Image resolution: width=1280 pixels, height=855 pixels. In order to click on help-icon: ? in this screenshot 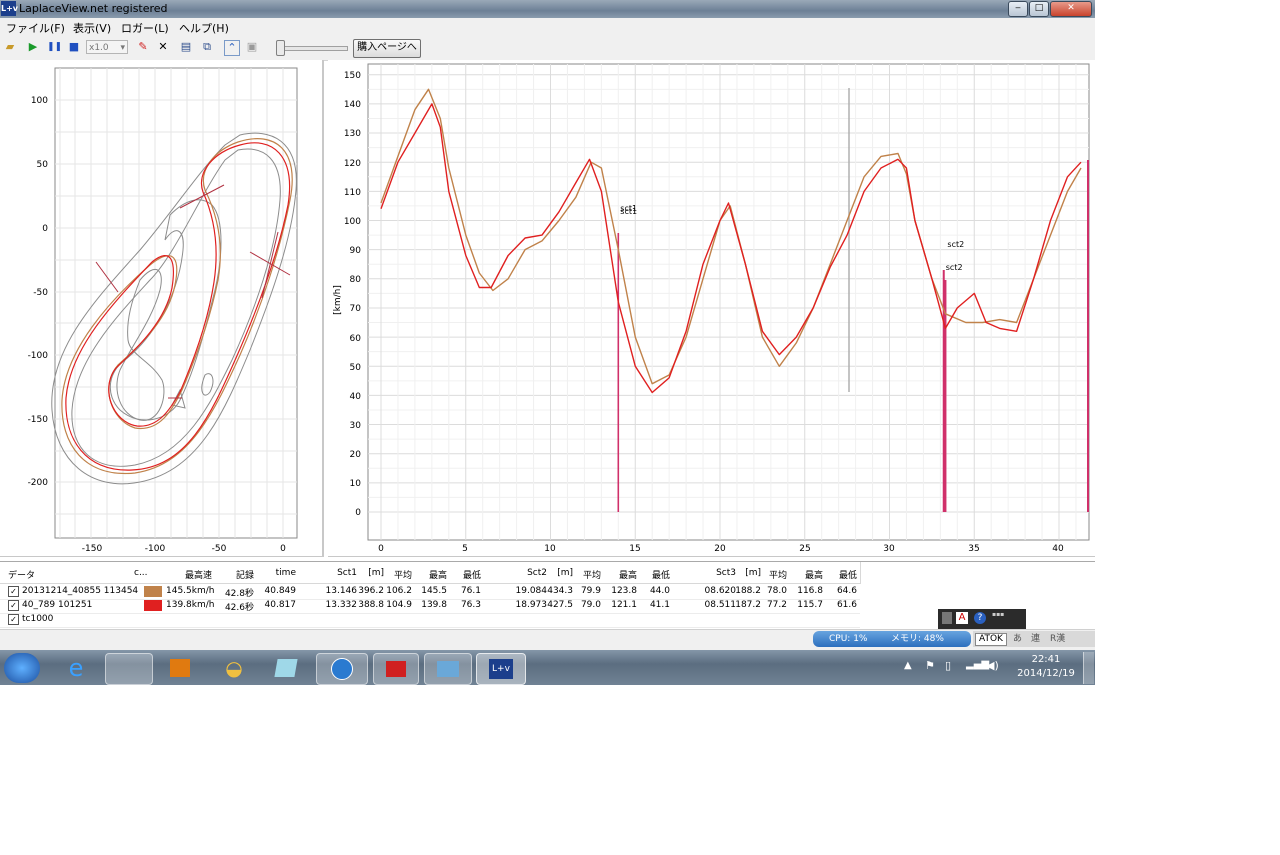, I will do `click(980, 618)`.